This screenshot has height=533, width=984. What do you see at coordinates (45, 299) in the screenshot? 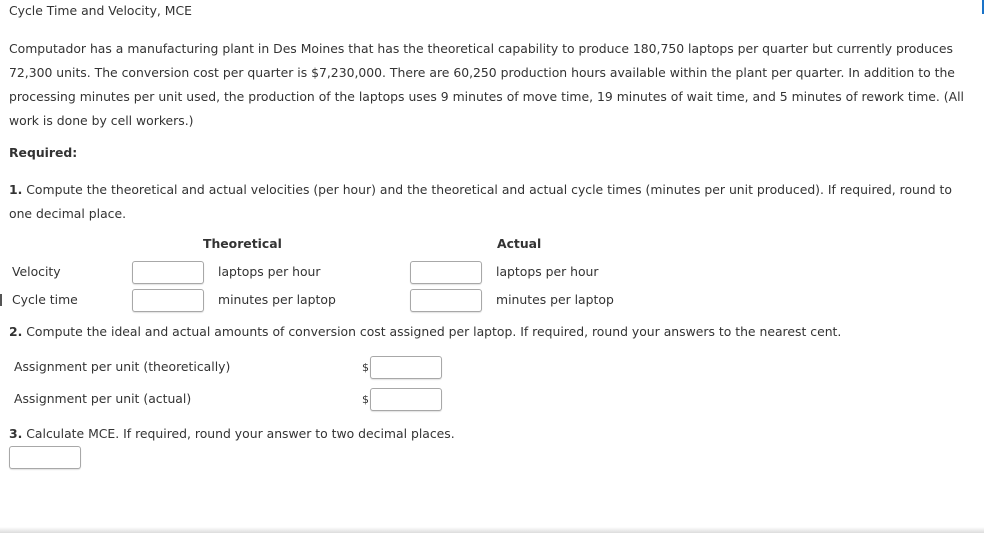
I see `cycle-time-label: Cycle time` at bounding box center [45, 299].